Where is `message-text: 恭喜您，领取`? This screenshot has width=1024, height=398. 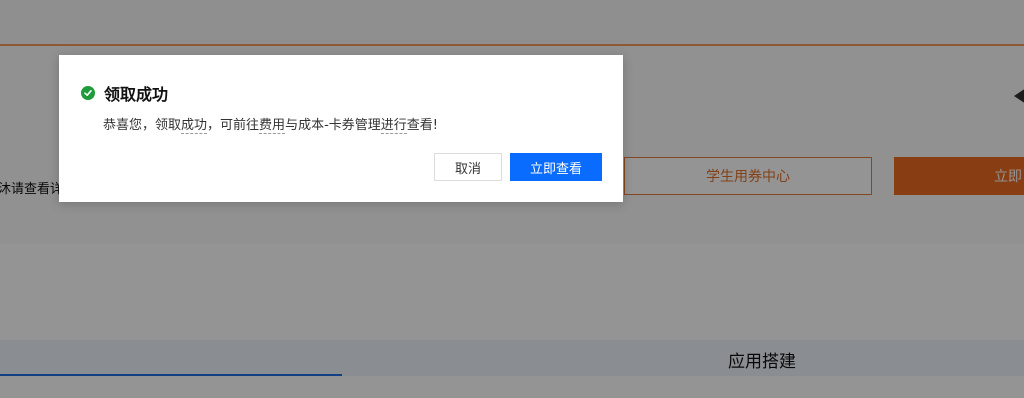 message-text: 恭喜您，领取 is located at coordinates (142, 125).